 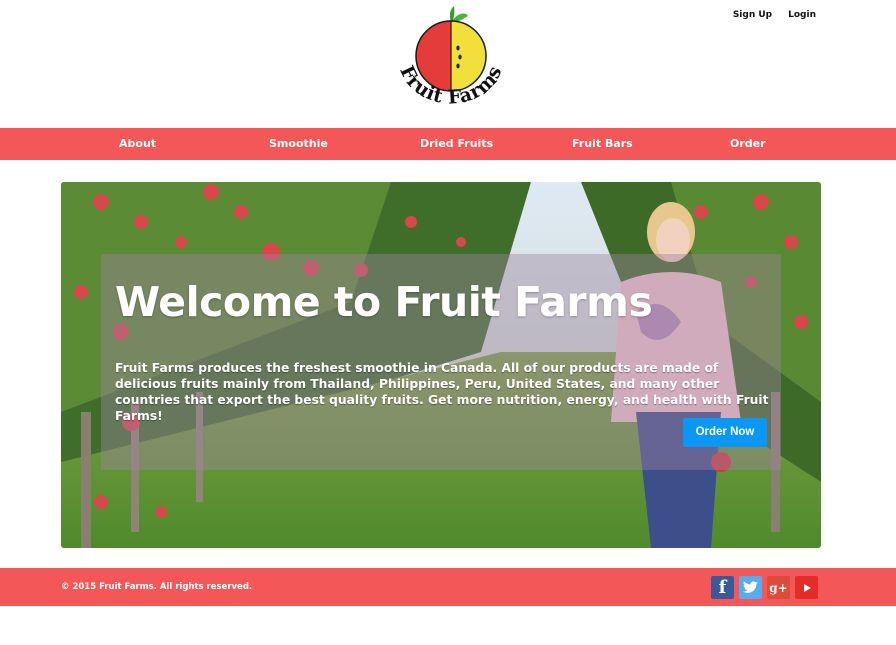 What do you see at coordinates (602, 144) in the screenshot?
I see `nav-fruit-bars: Fruit Bars` at bounding box center [602, 144].